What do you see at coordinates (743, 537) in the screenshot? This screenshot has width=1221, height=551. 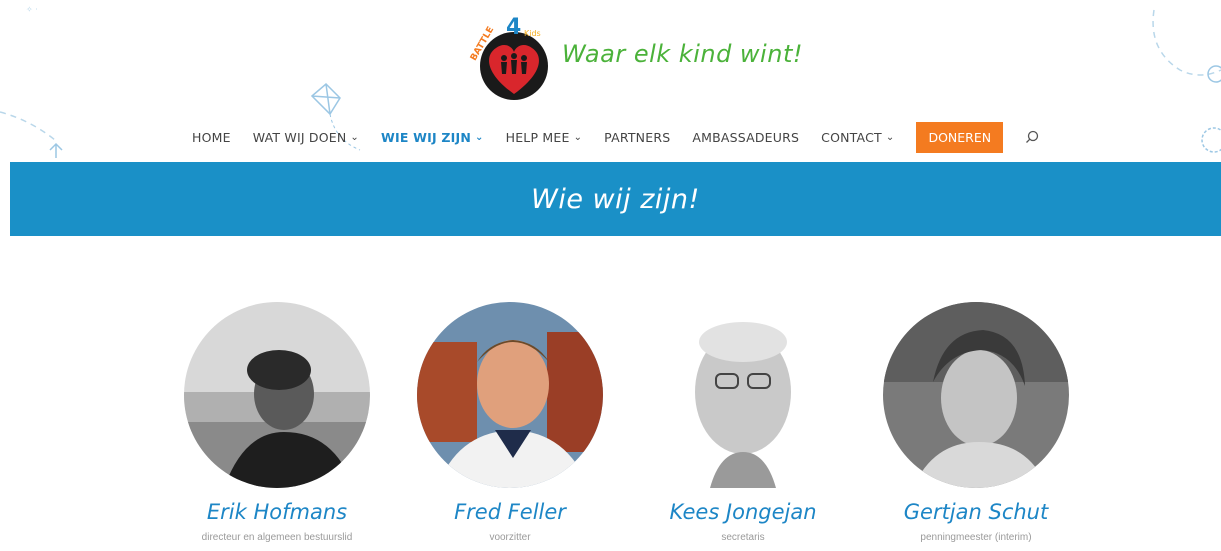 I see `member-role: secretaris` at bounding box center [743, 537].